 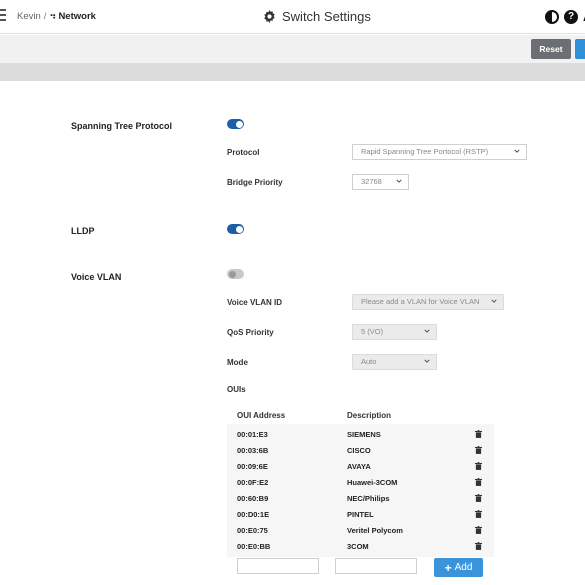 I want to click on protocol-select: Rapid Spanning Tree Portocol (RSTP), so click(x=439, y=152).